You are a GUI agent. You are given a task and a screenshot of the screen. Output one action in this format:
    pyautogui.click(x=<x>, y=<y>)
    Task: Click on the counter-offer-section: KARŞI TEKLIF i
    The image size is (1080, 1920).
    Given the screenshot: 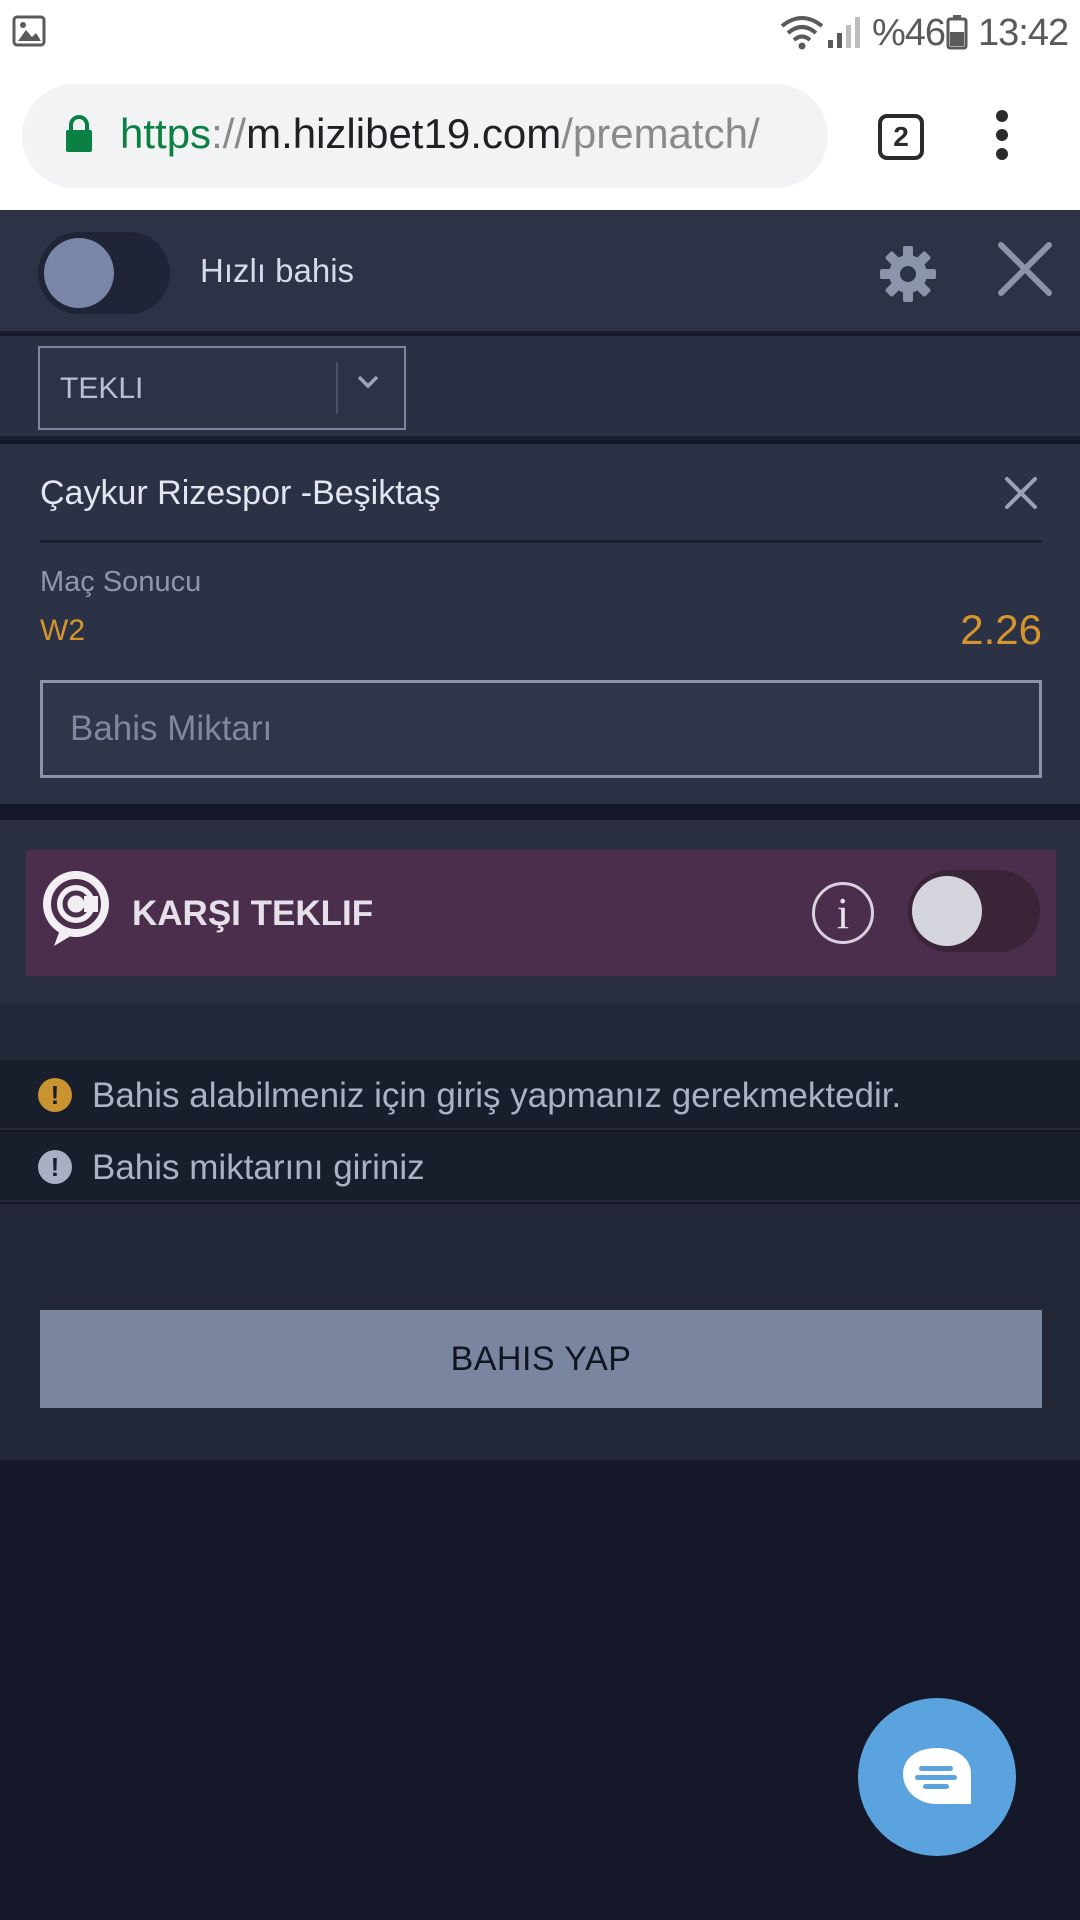 What is the action you would take?
    pyautogui.click(x=540, y=913)
    